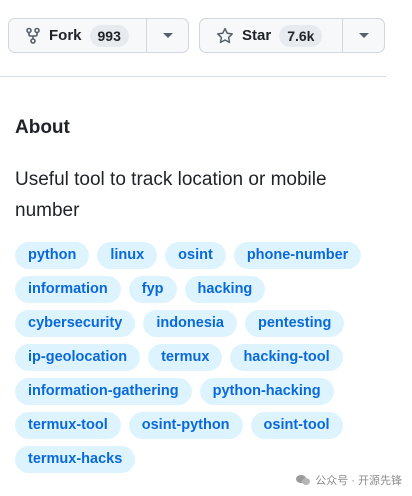  Describe the element at coordinates (195, 255) in the screenshot. I see `topic-tag: osint` at that location.